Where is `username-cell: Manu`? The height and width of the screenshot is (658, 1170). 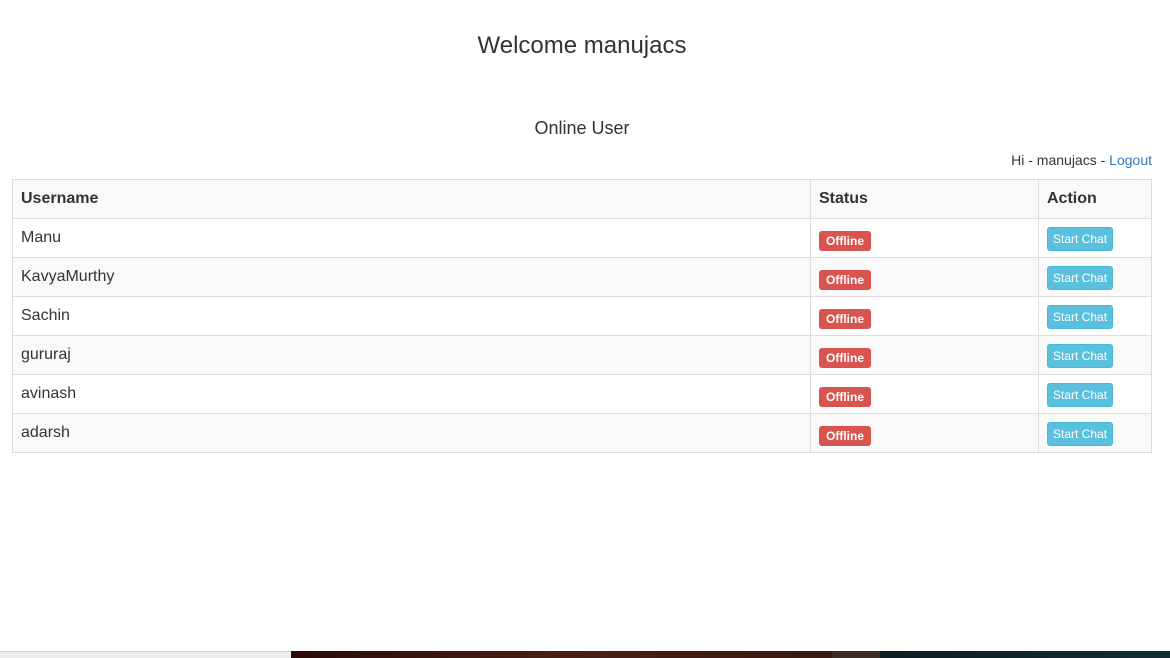
username-cell: Manu is located at coordinates (411, 238).